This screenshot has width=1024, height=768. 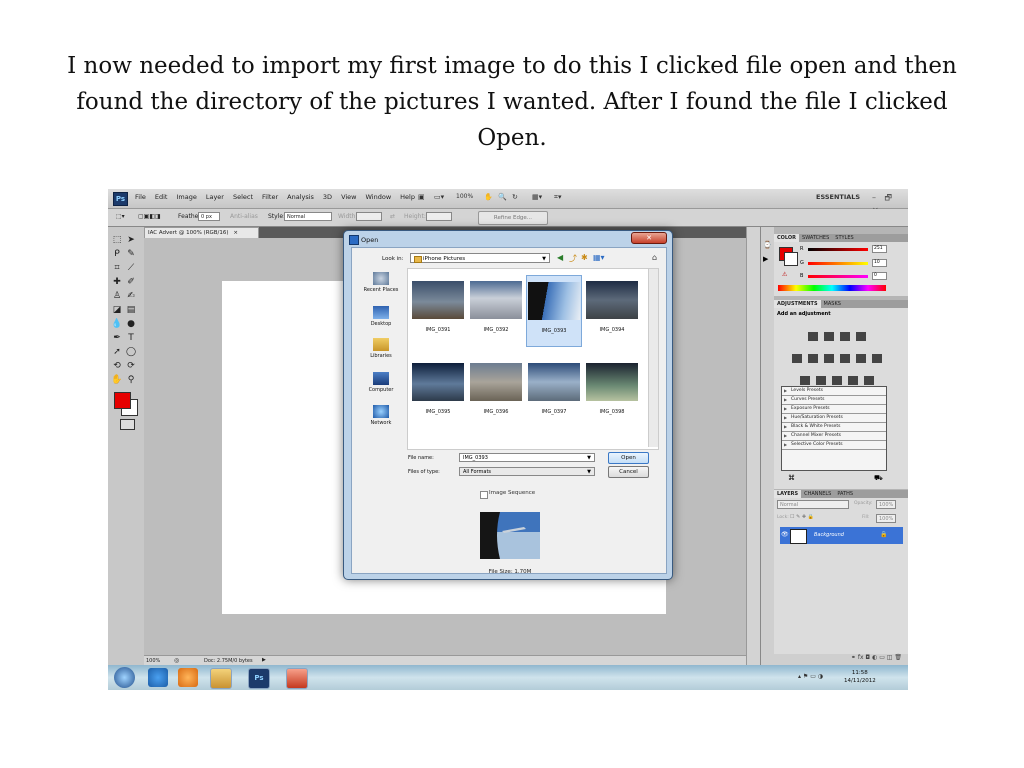 What do you see at coordinates (753, 446) in the screenshot?
I see `canvas-vertical-scrollbar` at bounding box center [753, 446].